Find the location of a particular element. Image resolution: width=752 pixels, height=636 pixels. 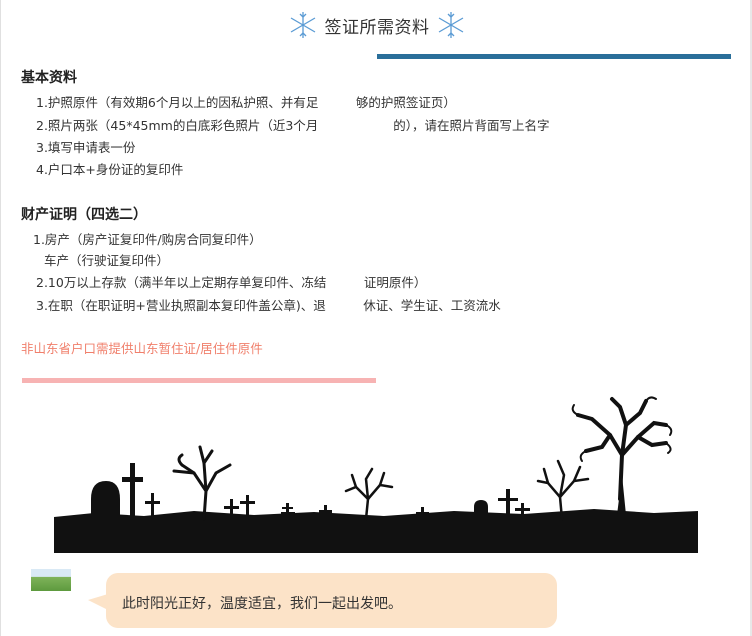

chat-bubble-tail is located at coordinates (98, 602).